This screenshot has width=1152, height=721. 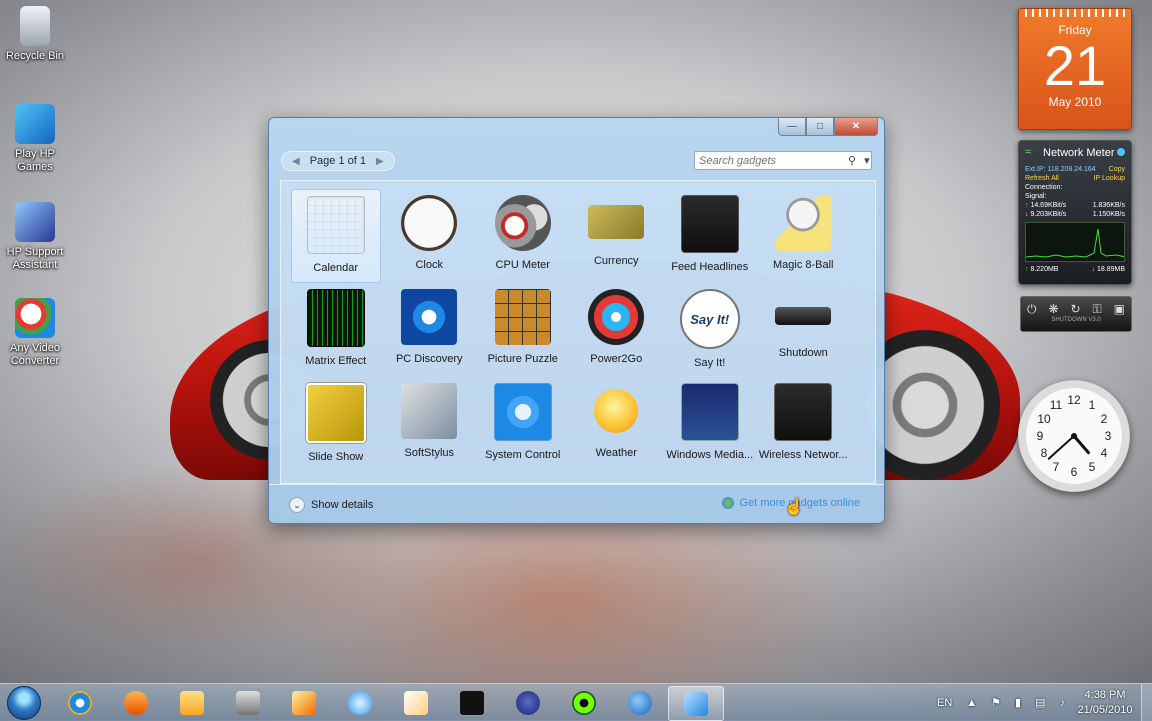 I want to click on taskbar-notepad, so click(x=416, y=702).